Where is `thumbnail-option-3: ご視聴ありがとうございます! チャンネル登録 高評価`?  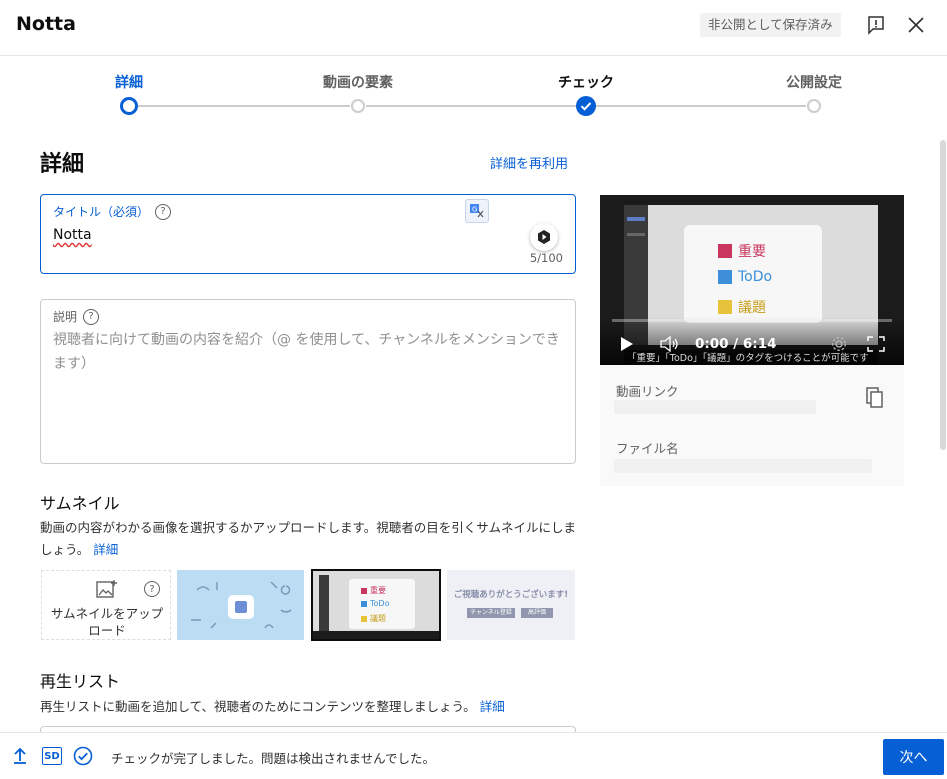 thumbnail-option-3: ご視聴ありがとうございます! チャンネル登録 高評価 is located at coordinates (511, 605).